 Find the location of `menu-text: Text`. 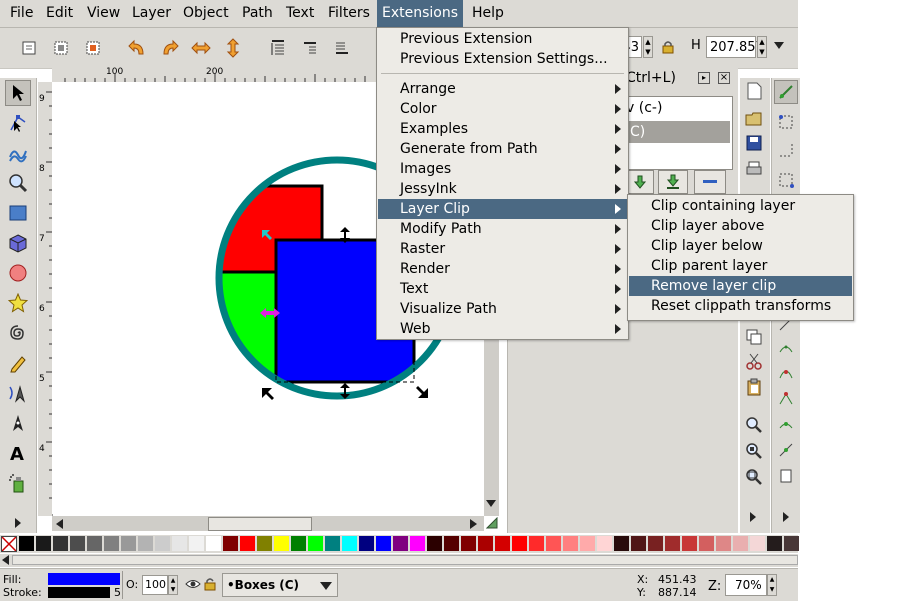

menu-text: Text is located at coordinates (300, 13).